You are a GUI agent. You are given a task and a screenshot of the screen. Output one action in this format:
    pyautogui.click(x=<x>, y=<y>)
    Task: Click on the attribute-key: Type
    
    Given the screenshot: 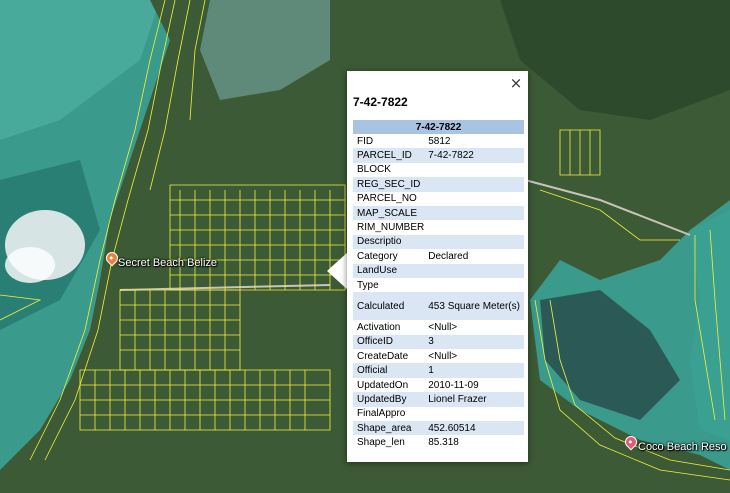 What is the action you would take?
    pyautogui.click(x=368, y=285)
    